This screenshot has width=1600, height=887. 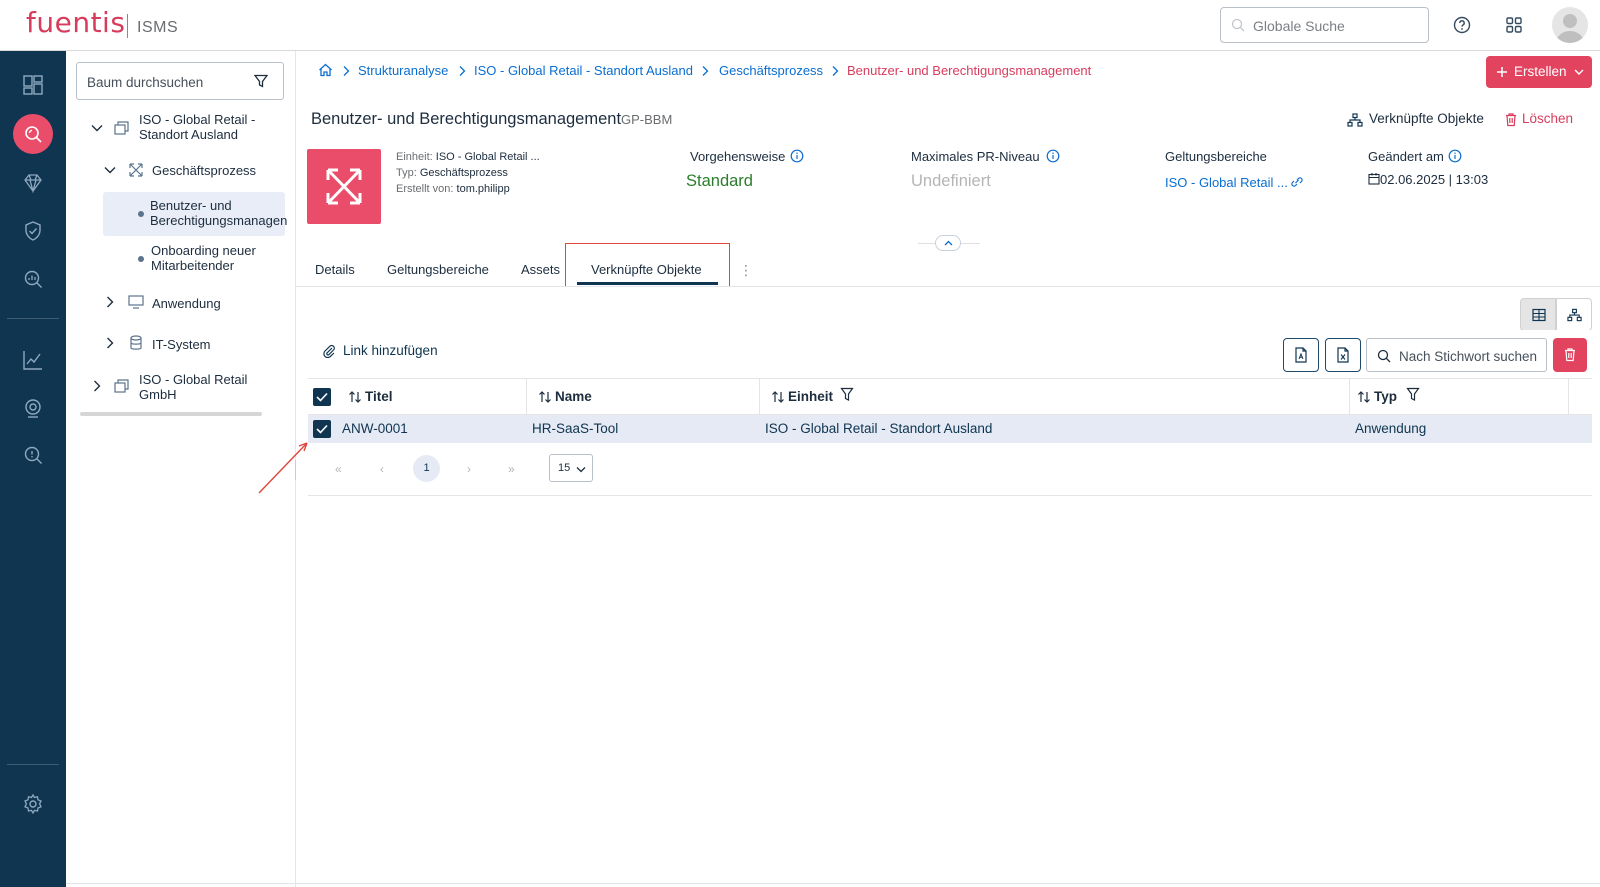 I want to click on breadcrumb-strukturanalyse: Strukturanalyse, so click(x=403, y=70).